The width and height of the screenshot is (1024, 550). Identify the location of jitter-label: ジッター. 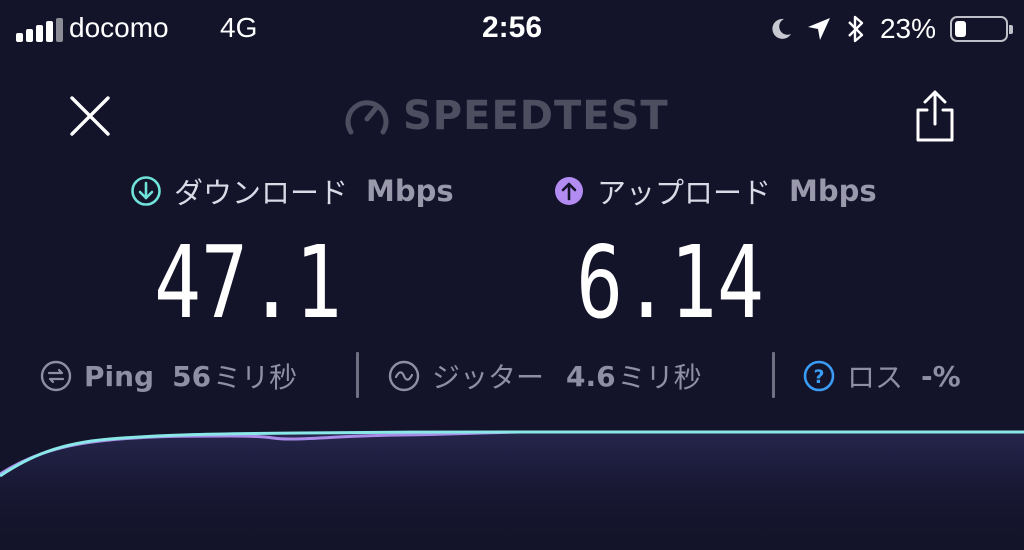
(488, 377).